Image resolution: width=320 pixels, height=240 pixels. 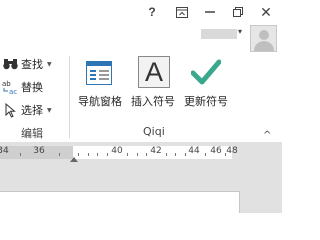 What do you see at coordinates (206, 72) in the screenshot?
I see `checkmark-icon` at bounding box center [206, 72].